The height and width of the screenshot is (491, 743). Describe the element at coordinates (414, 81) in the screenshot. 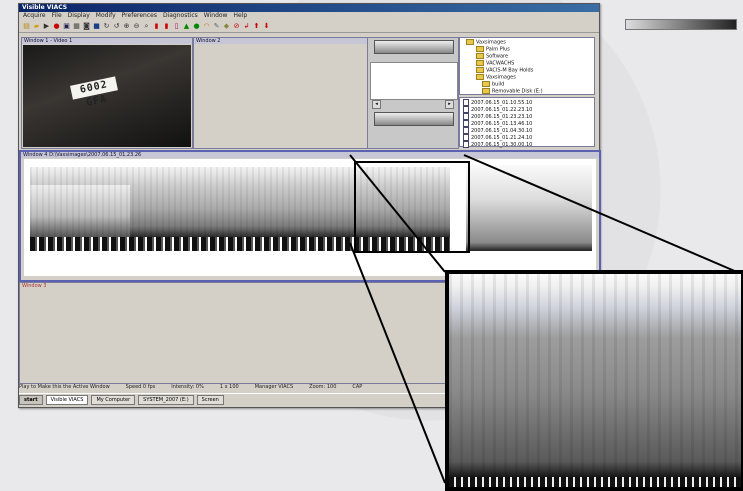

I see `thumbnail-blank` at that location.